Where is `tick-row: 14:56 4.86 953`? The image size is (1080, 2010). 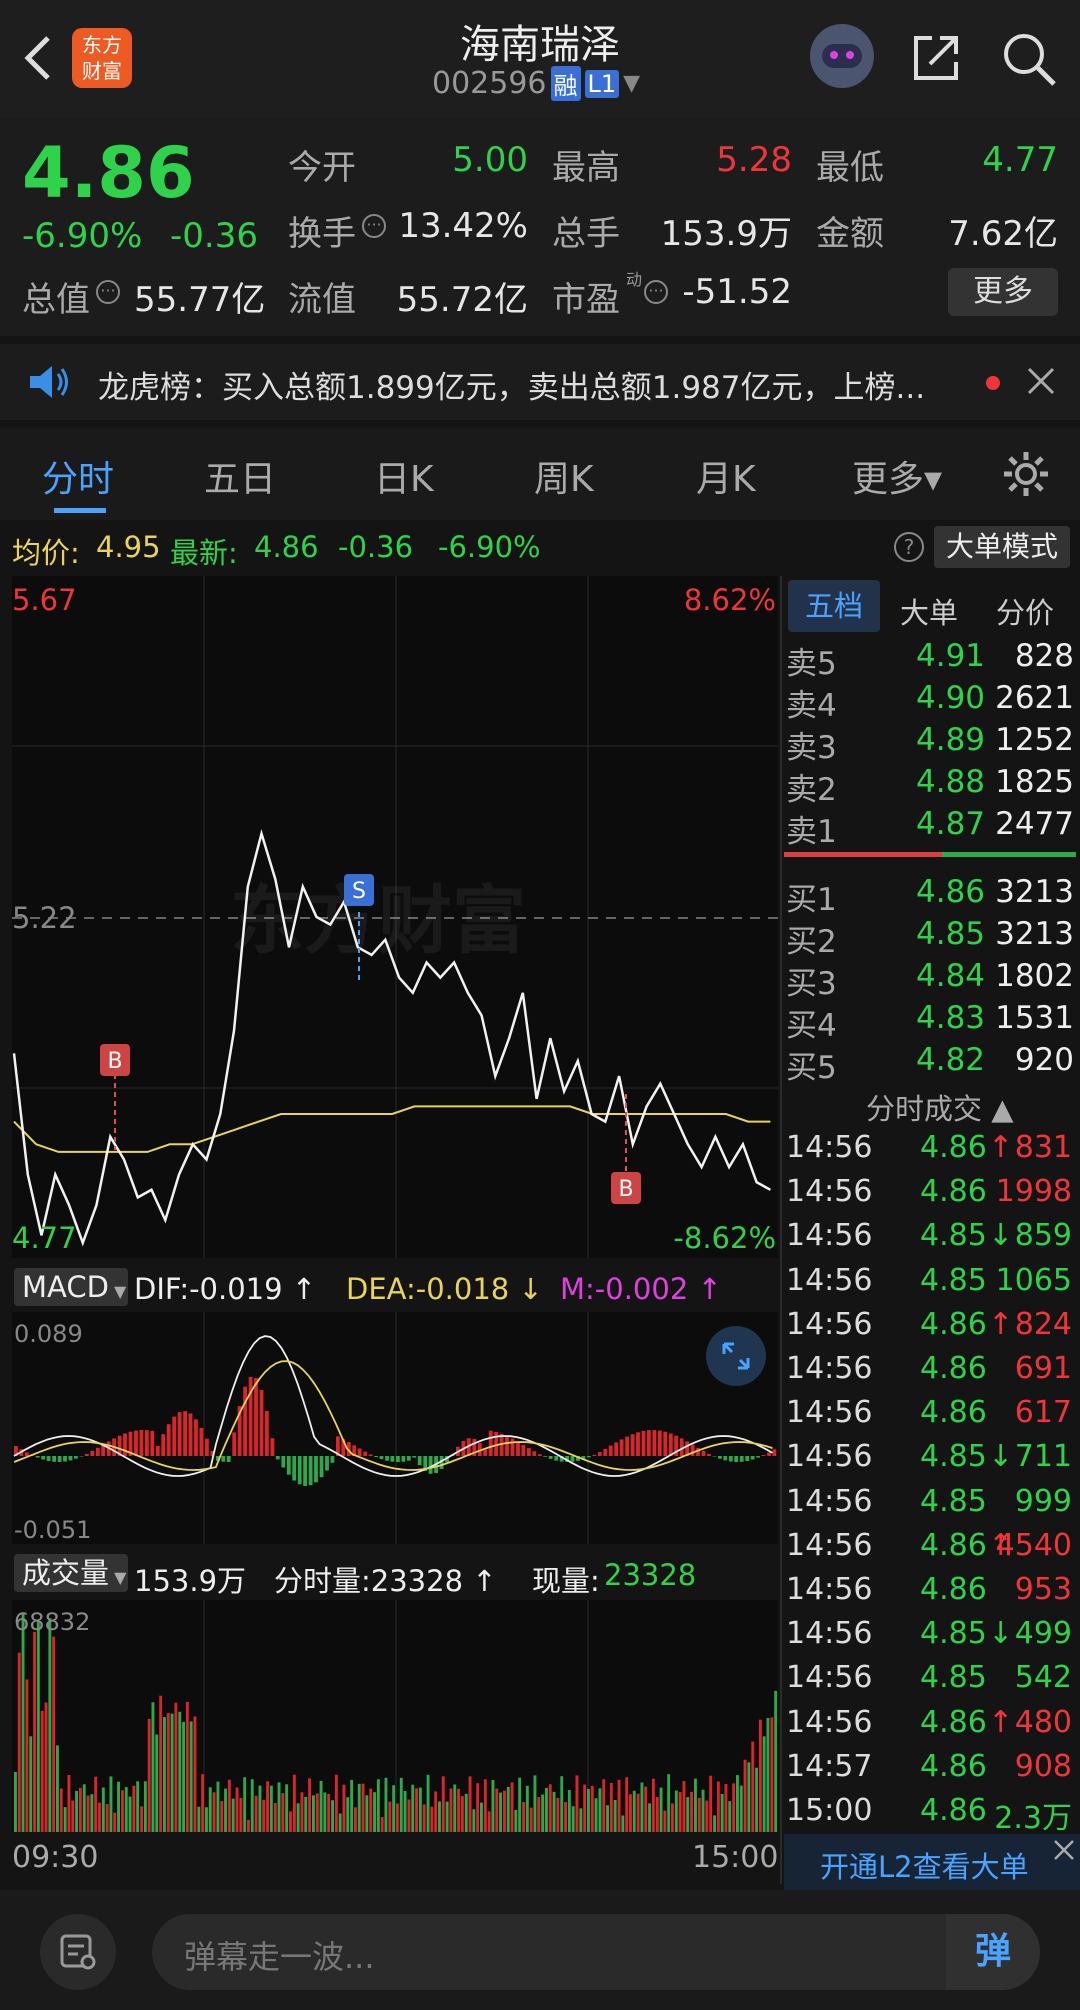
tick-row: 14:56 4.86 953 is located at coordinates (931, 1594).